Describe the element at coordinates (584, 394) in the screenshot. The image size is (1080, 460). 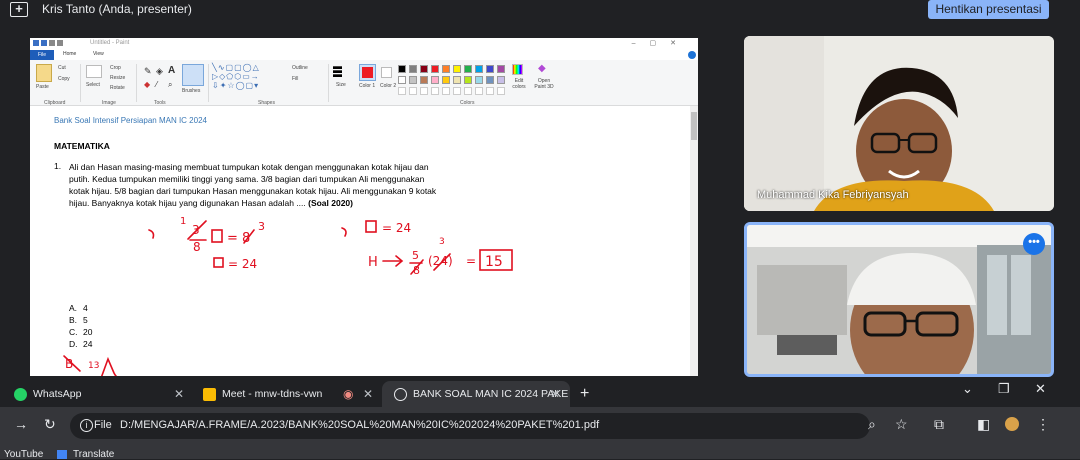
I see `new-tab-button: +` at that location.